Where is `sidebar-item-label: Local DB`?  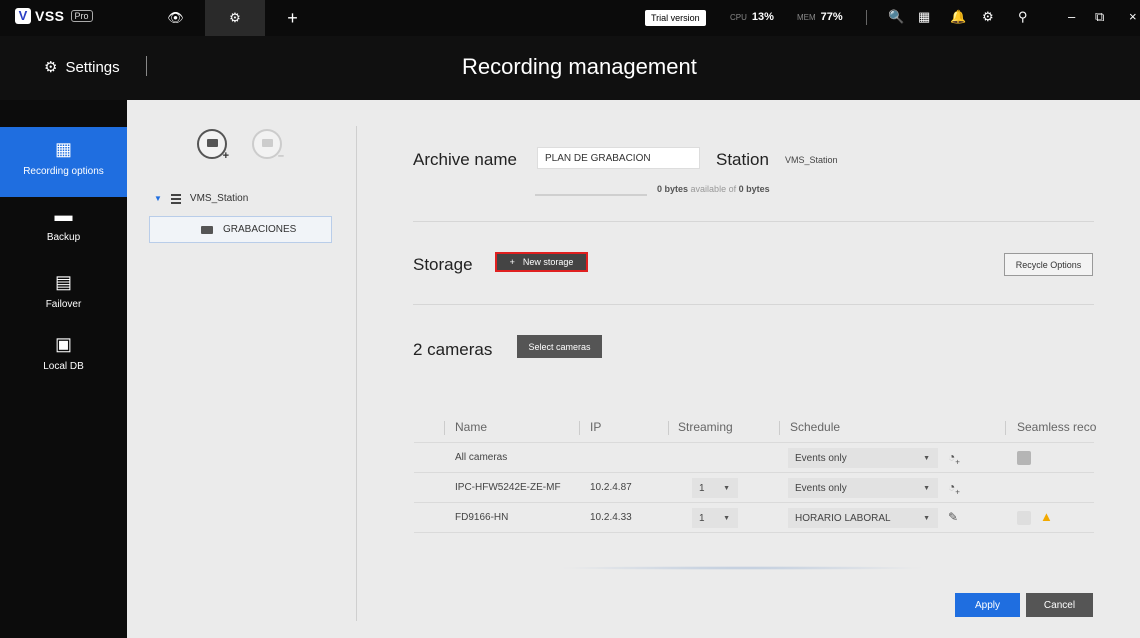 sidebar-item-label: Local DB is located at coordinates (63, 366).